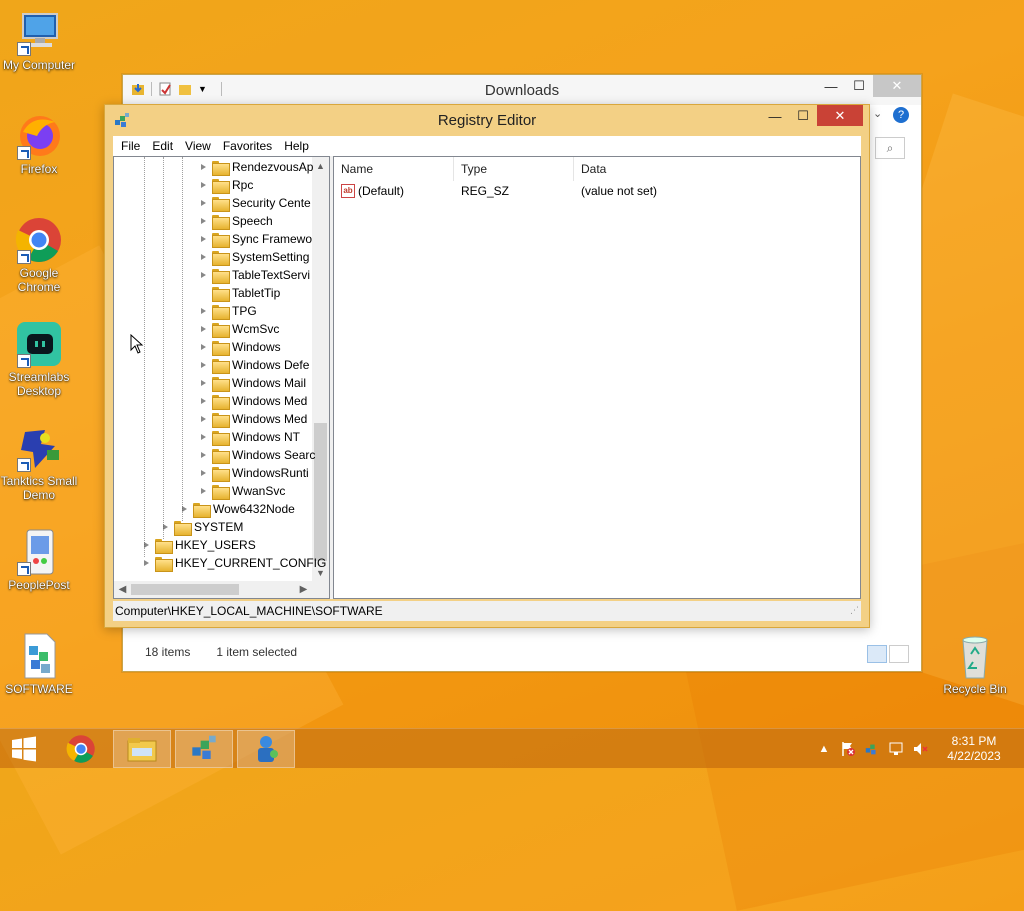 This screenshot has height=911, width=1024. I want to click on tree-node: SYSTEM, so click(202, 527).